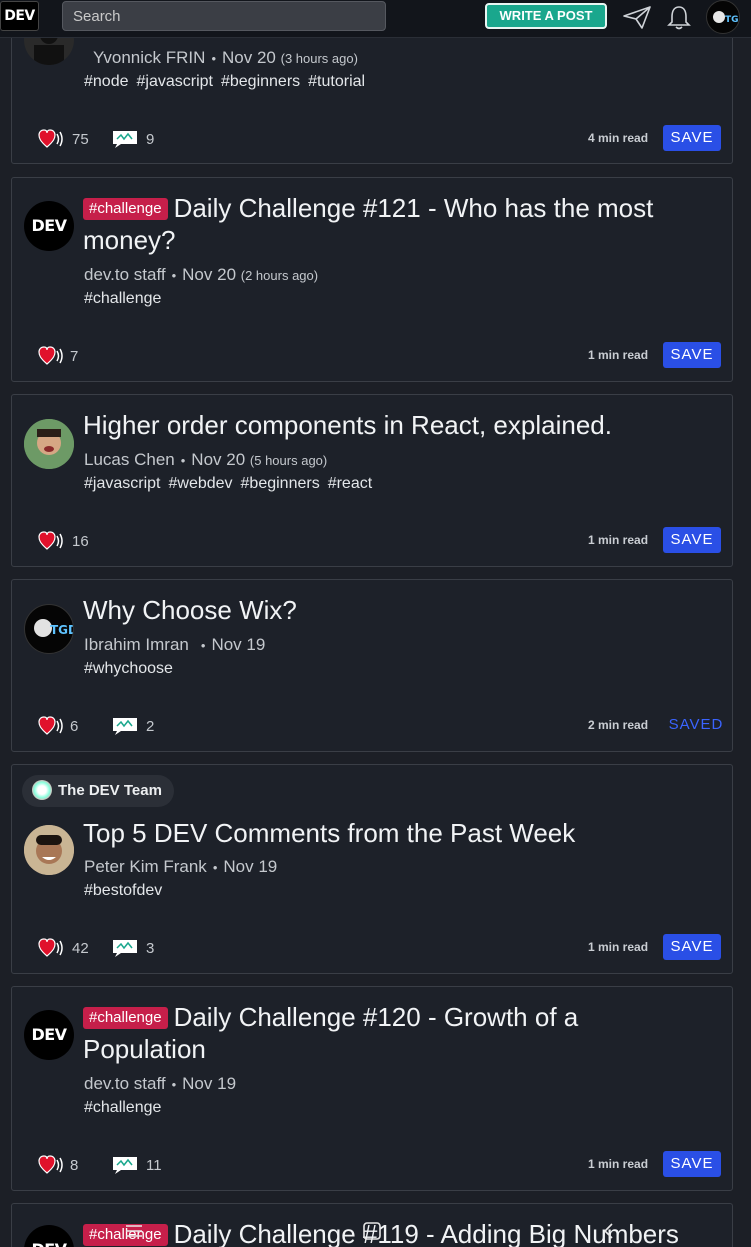 The image size is (751, 1247). What do you see at coordinates (288, 460) in the screenshot?
I see `post-ago: (5 hours ago)` at bounding box center [288, 460].